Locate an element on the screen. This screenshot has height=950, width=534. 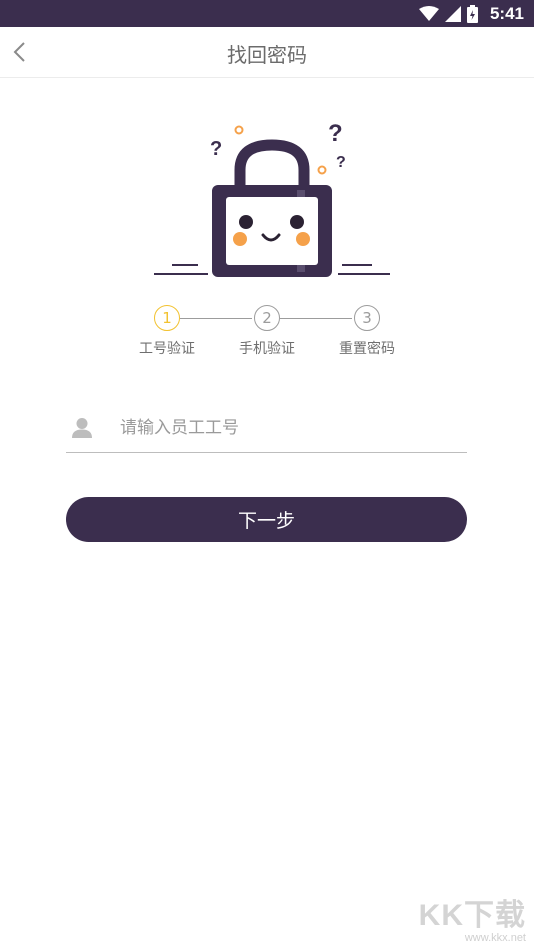
step-label: 工号验证 is located at coordinates (167, 349).